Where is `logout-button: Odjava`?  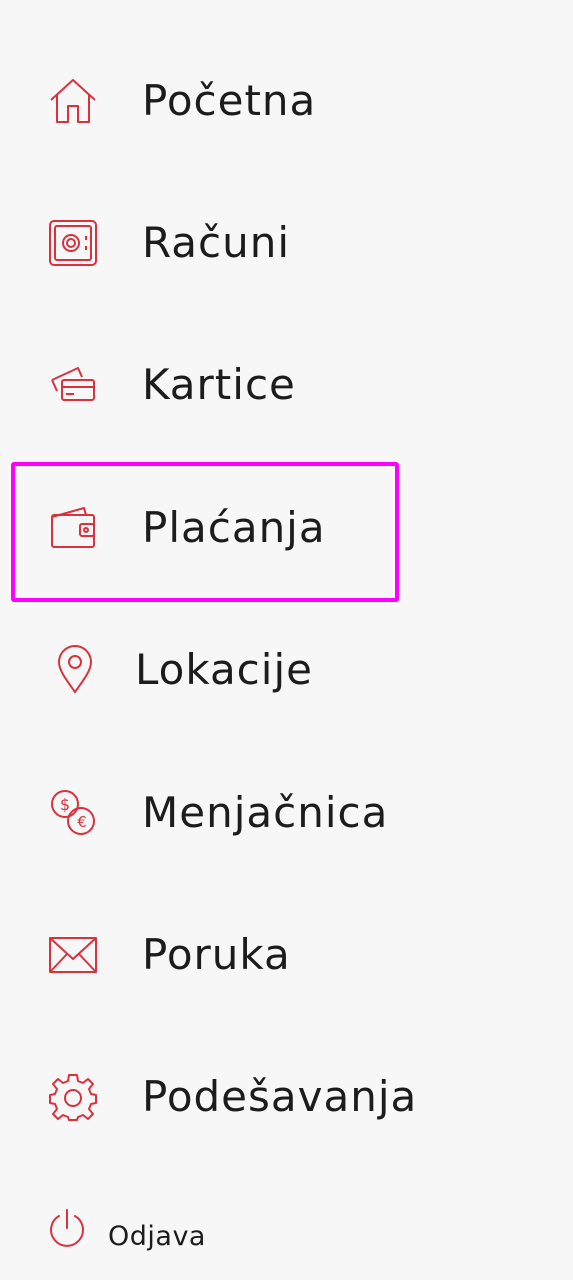
logout-button: Odjava is located at coordinates (150, 1235).